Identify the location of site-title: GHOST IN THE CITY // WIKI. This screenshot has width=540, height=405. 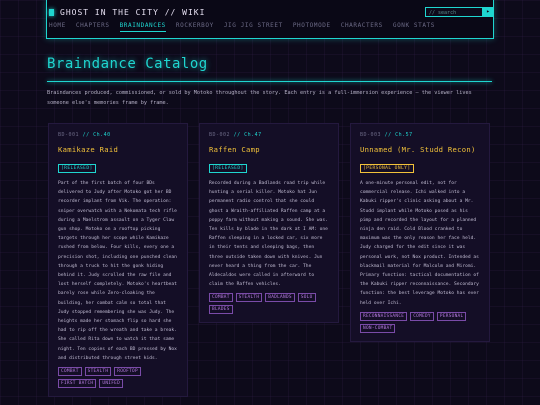
(133, 12).